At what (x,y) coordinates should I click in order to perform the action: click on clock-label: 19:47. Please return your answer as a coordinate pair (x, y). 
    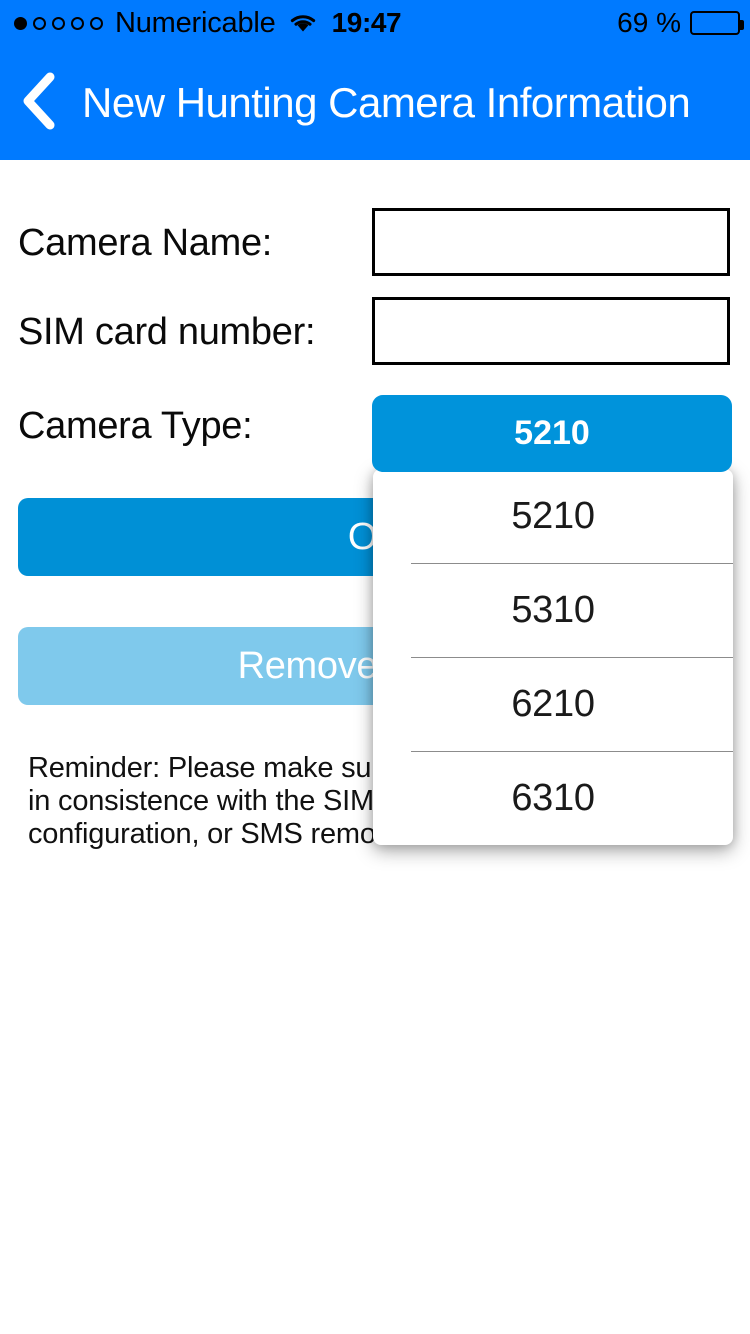
    Looking at the image, I should click on (366, 22).